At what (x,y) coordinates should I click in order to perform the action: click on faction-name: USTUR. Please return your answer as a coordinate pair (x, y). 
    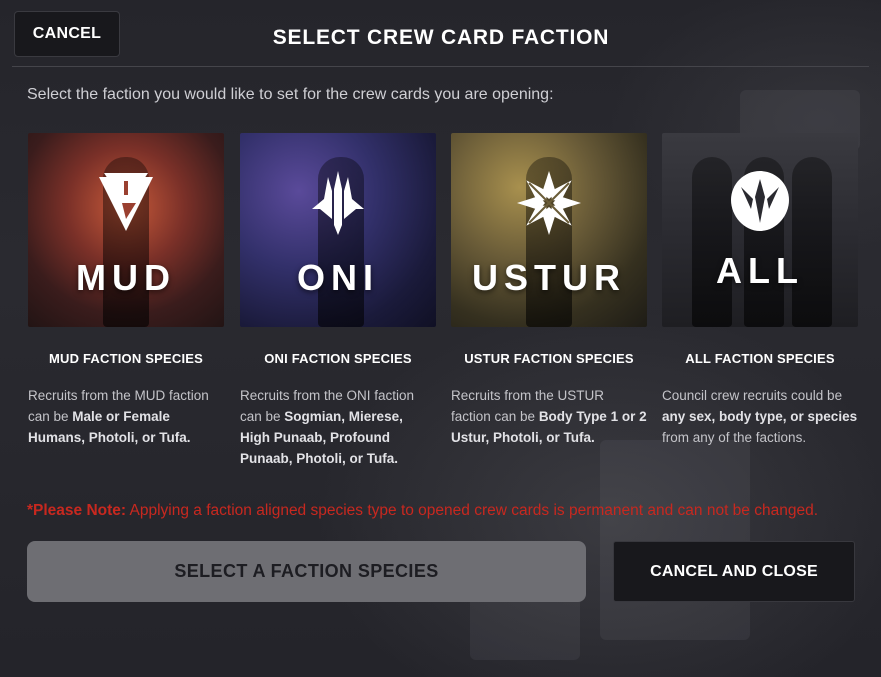
    Looking at the image, I should click on (549, 277).